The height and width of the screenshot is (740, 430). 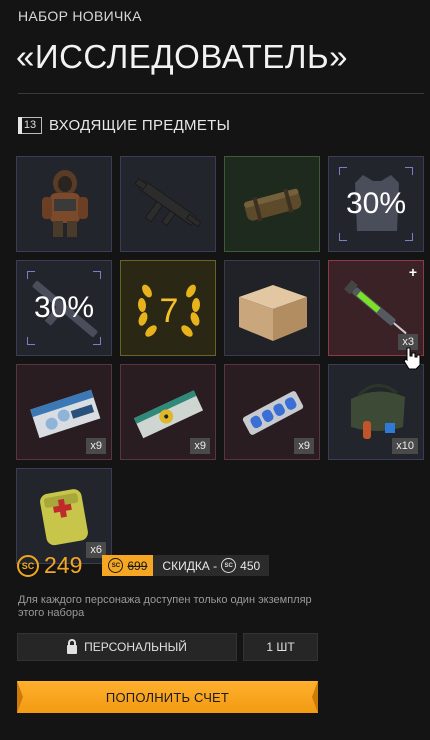 I want to click on container-icon, so click(x=273, y=205).